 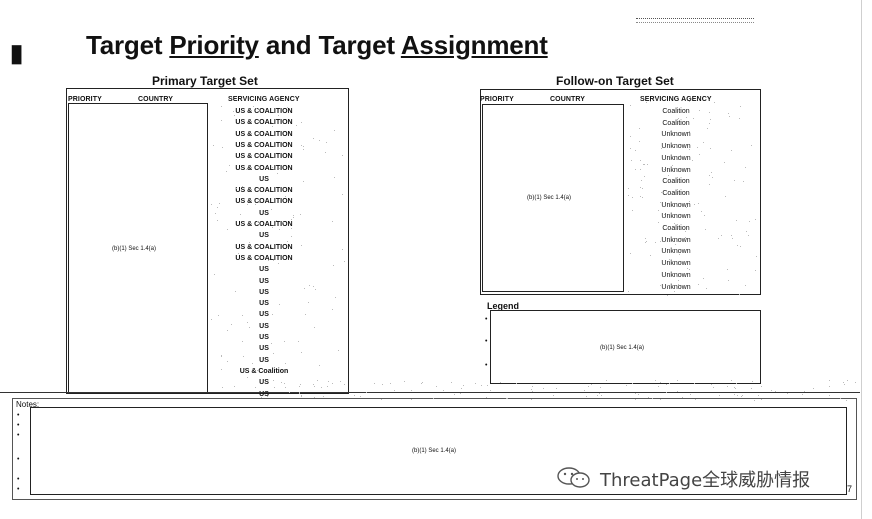 What do you see at coordinates (317, 45) in the screenshot?
I see `page-title: Target Priority and Target Assignment` at bounding box center [317, 45].